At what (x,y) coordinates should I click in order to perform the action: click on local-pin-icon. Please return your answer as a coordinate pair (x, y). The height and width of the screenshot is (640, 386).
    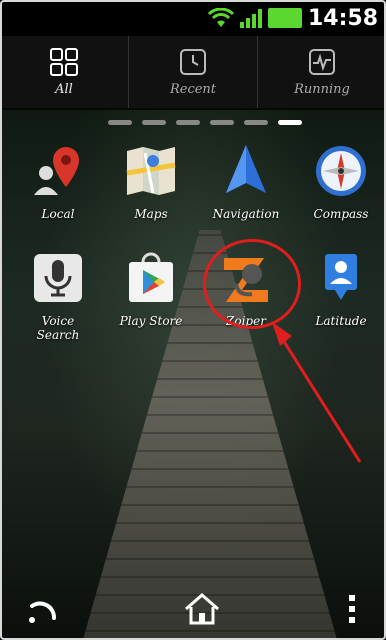
    Looking at the image, I should click on (56, 171).